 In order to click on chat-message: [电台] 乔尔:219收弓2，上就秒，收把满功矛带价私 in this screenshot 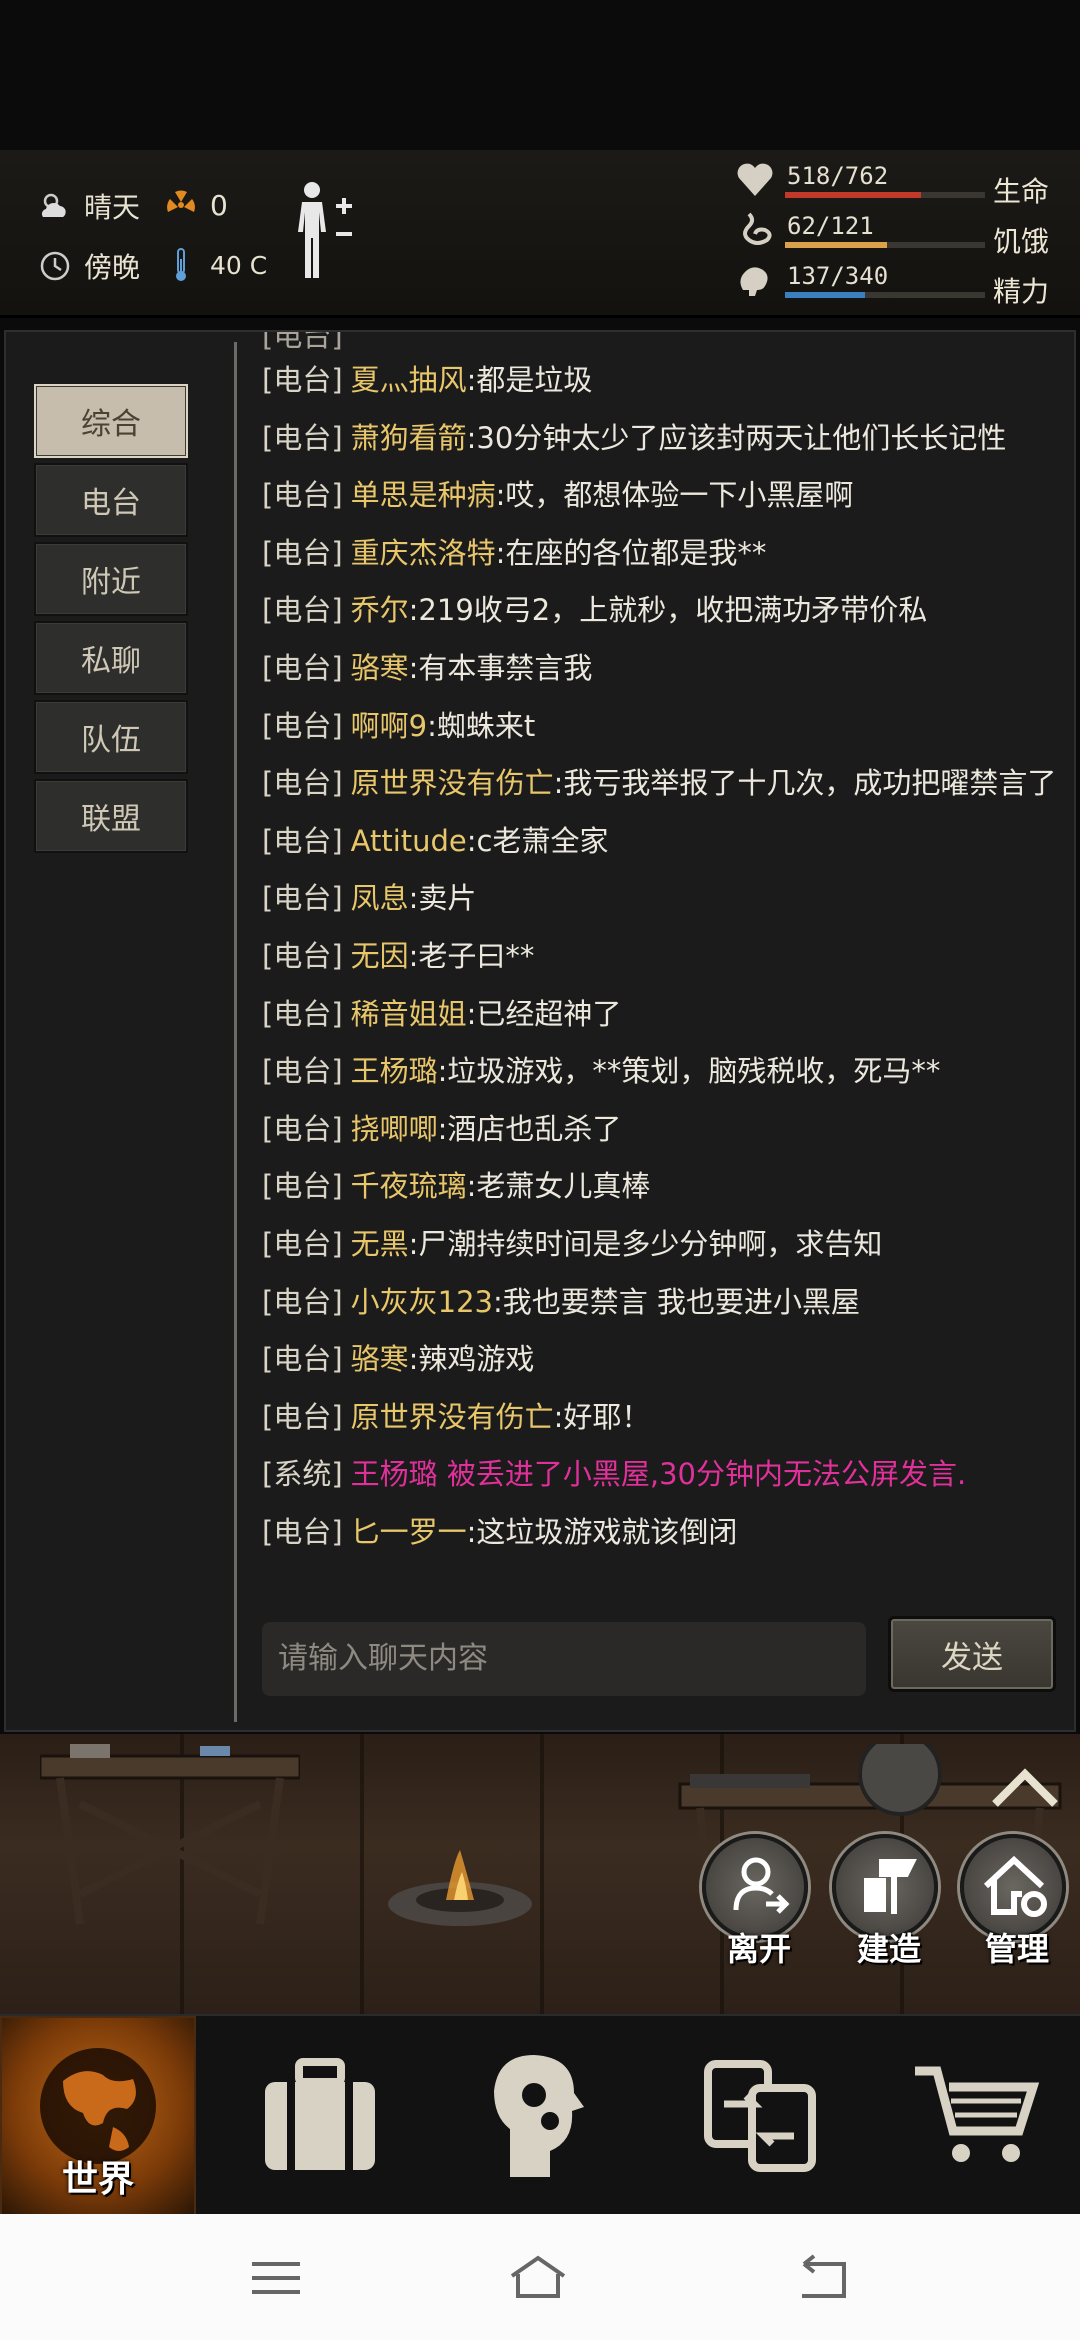, I will do `click(662, 610)`.